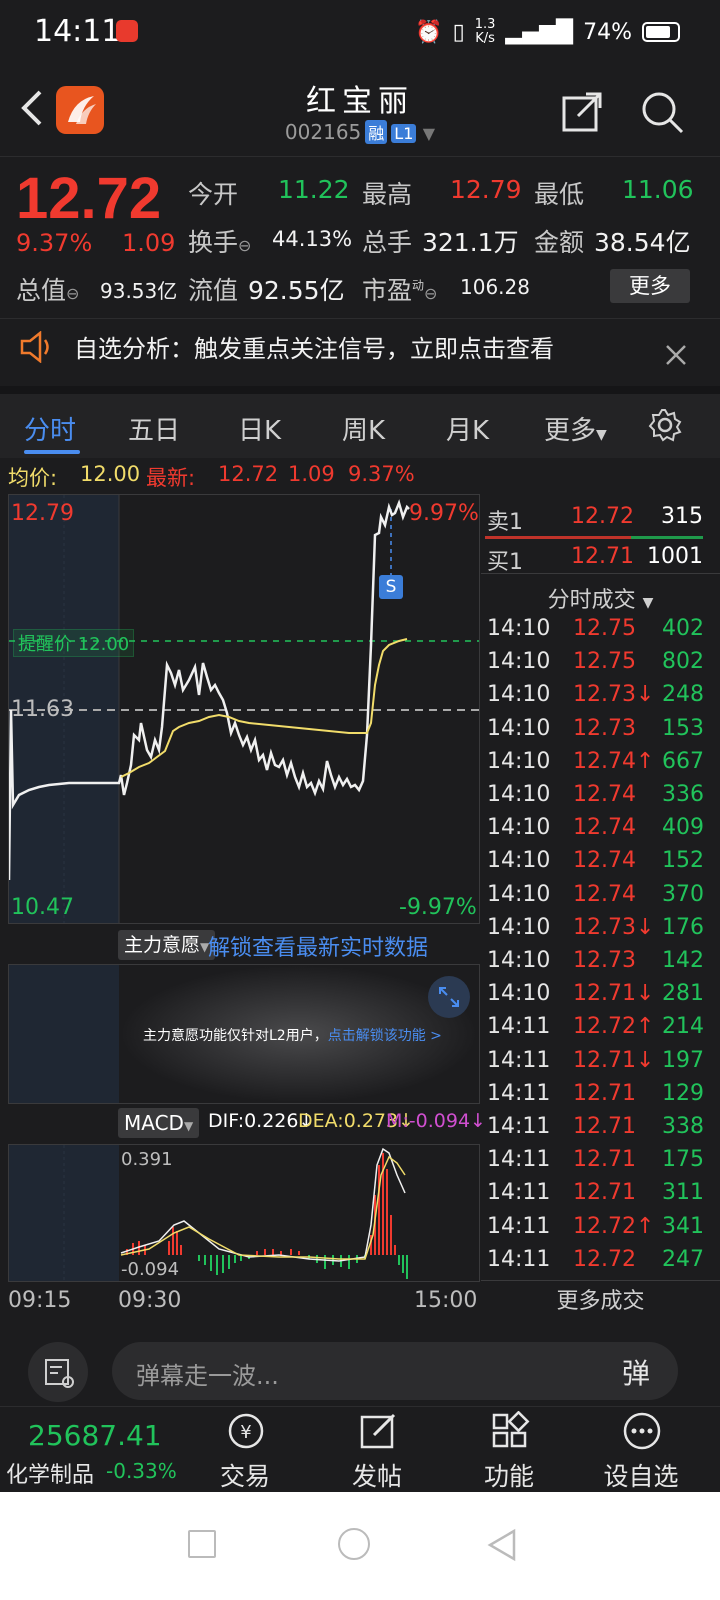 The height and width of the screenshot is (1600, 720). I want to click on functions-button: 功能, so click(509, 1450).